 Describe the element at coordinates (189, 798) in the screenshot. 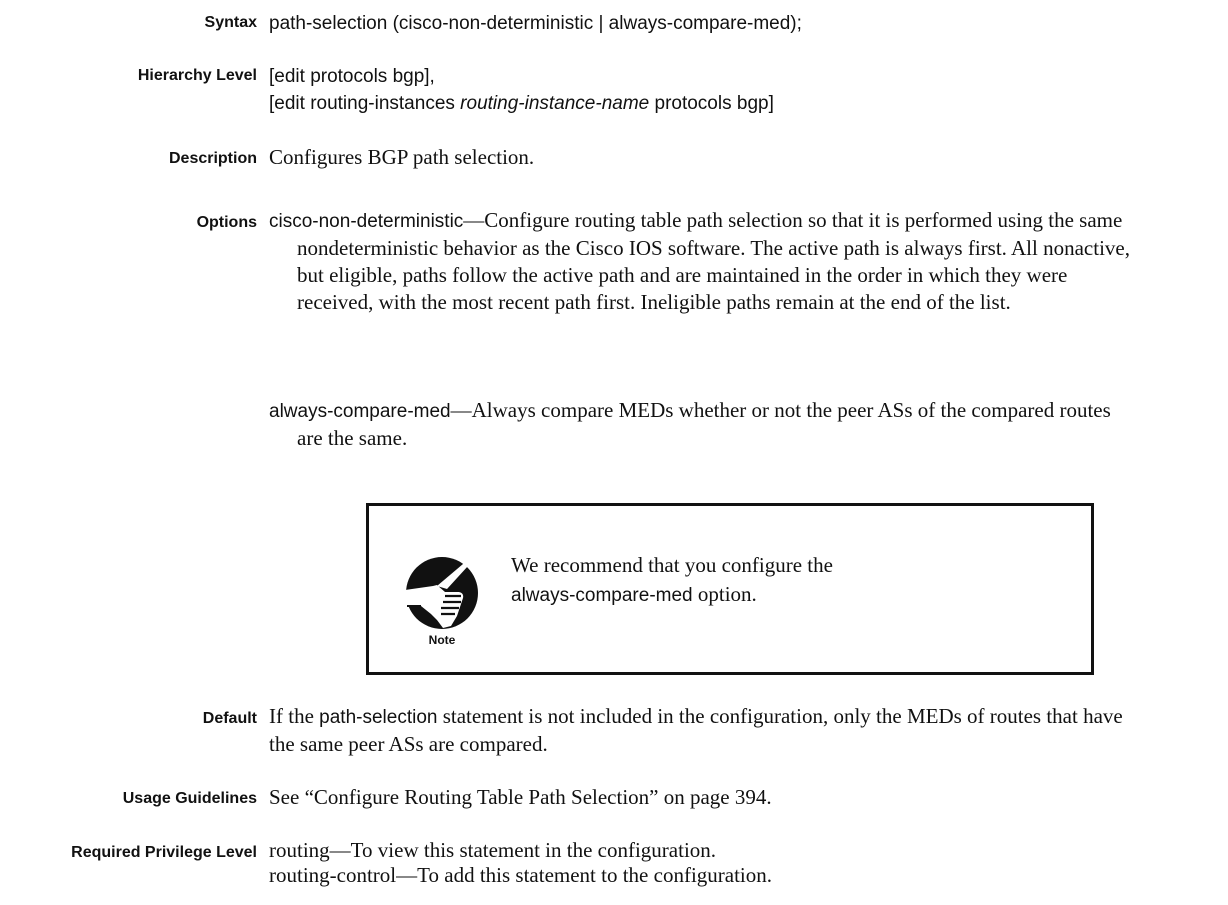

I see `usage-label: Usage Guidelines` at that location.